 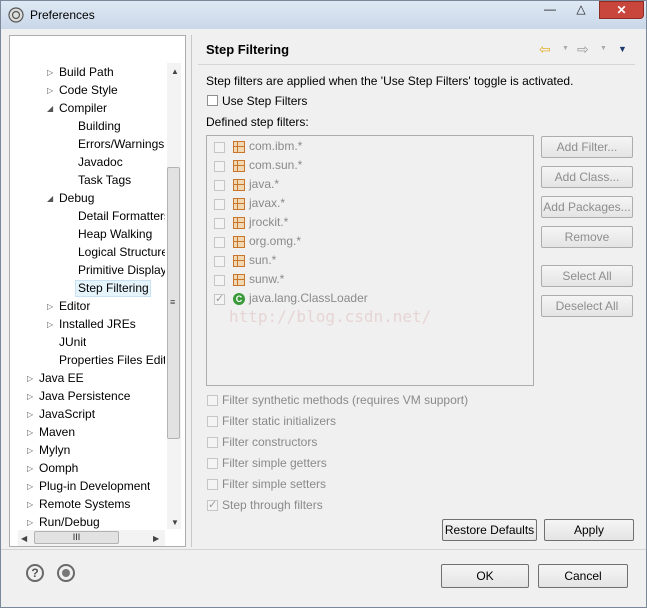 I want to click on tree-item: Build Path, so click(x=86, y=72).